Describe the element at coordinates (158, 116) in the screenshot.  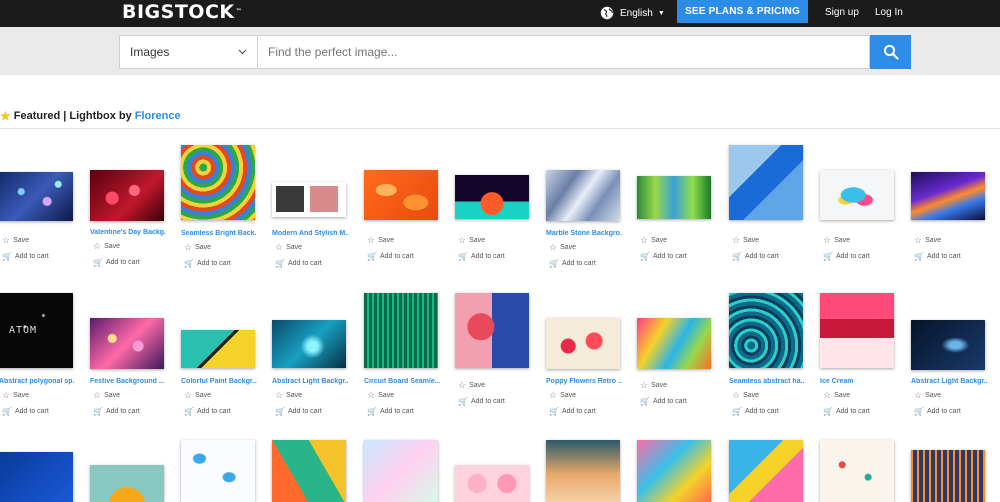
I see `lightbox-owner-link: Florence` at that location.